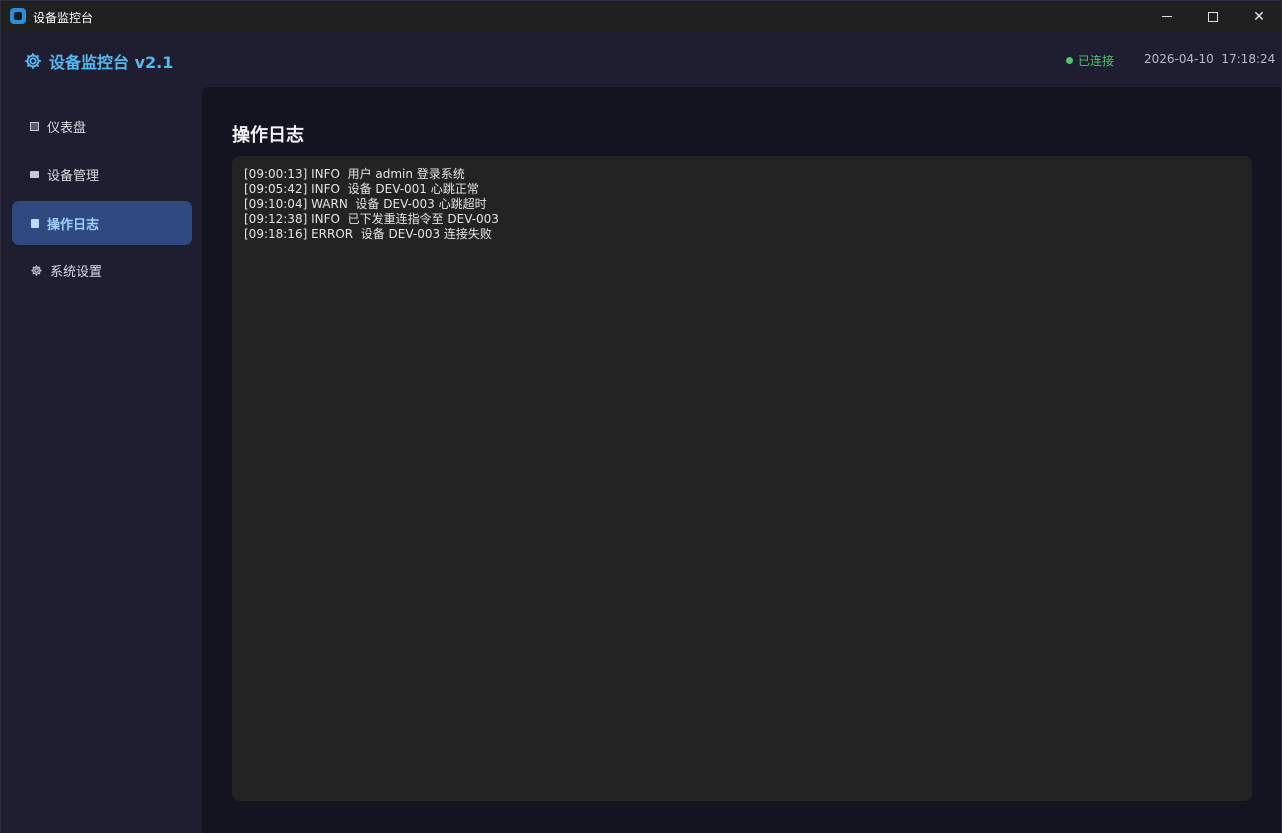 The width and height of the screenshot is (1282, 833). I want to click on log-entry: [09:18:16] ERROR 设备 DEV-003 连接失败, so click(368, 234).